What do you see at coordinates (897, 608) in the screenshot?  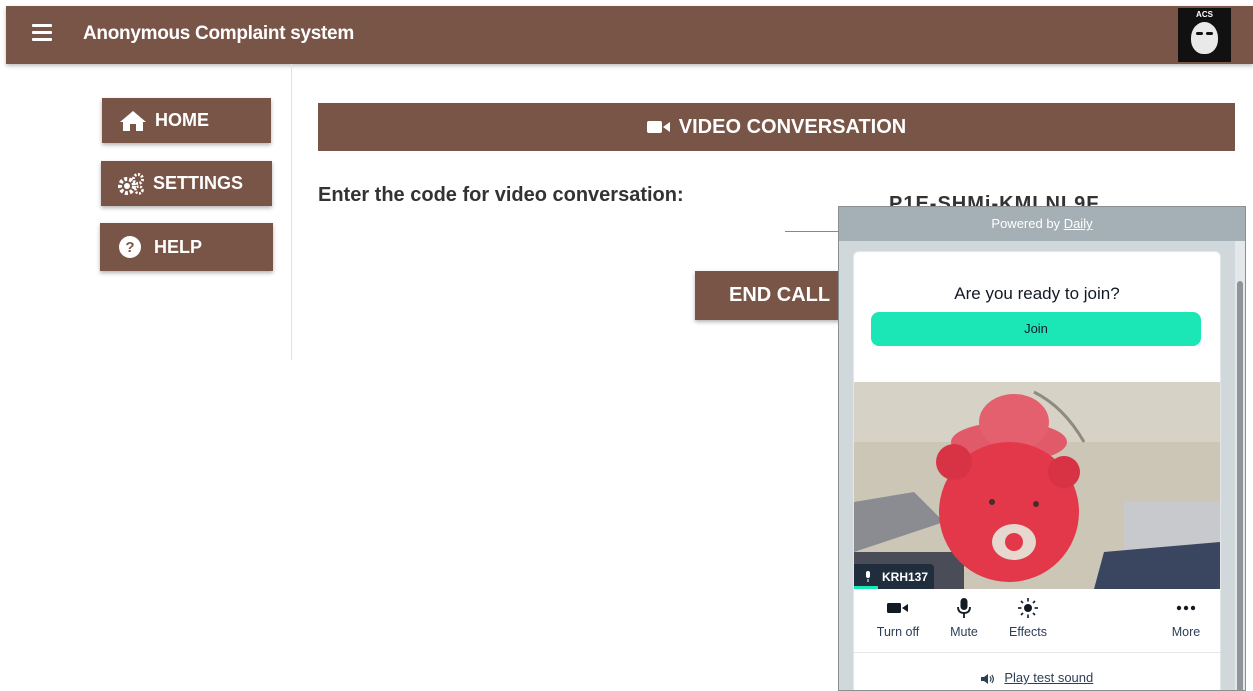 I see `camera-icon` at bounding box center [897, 608].